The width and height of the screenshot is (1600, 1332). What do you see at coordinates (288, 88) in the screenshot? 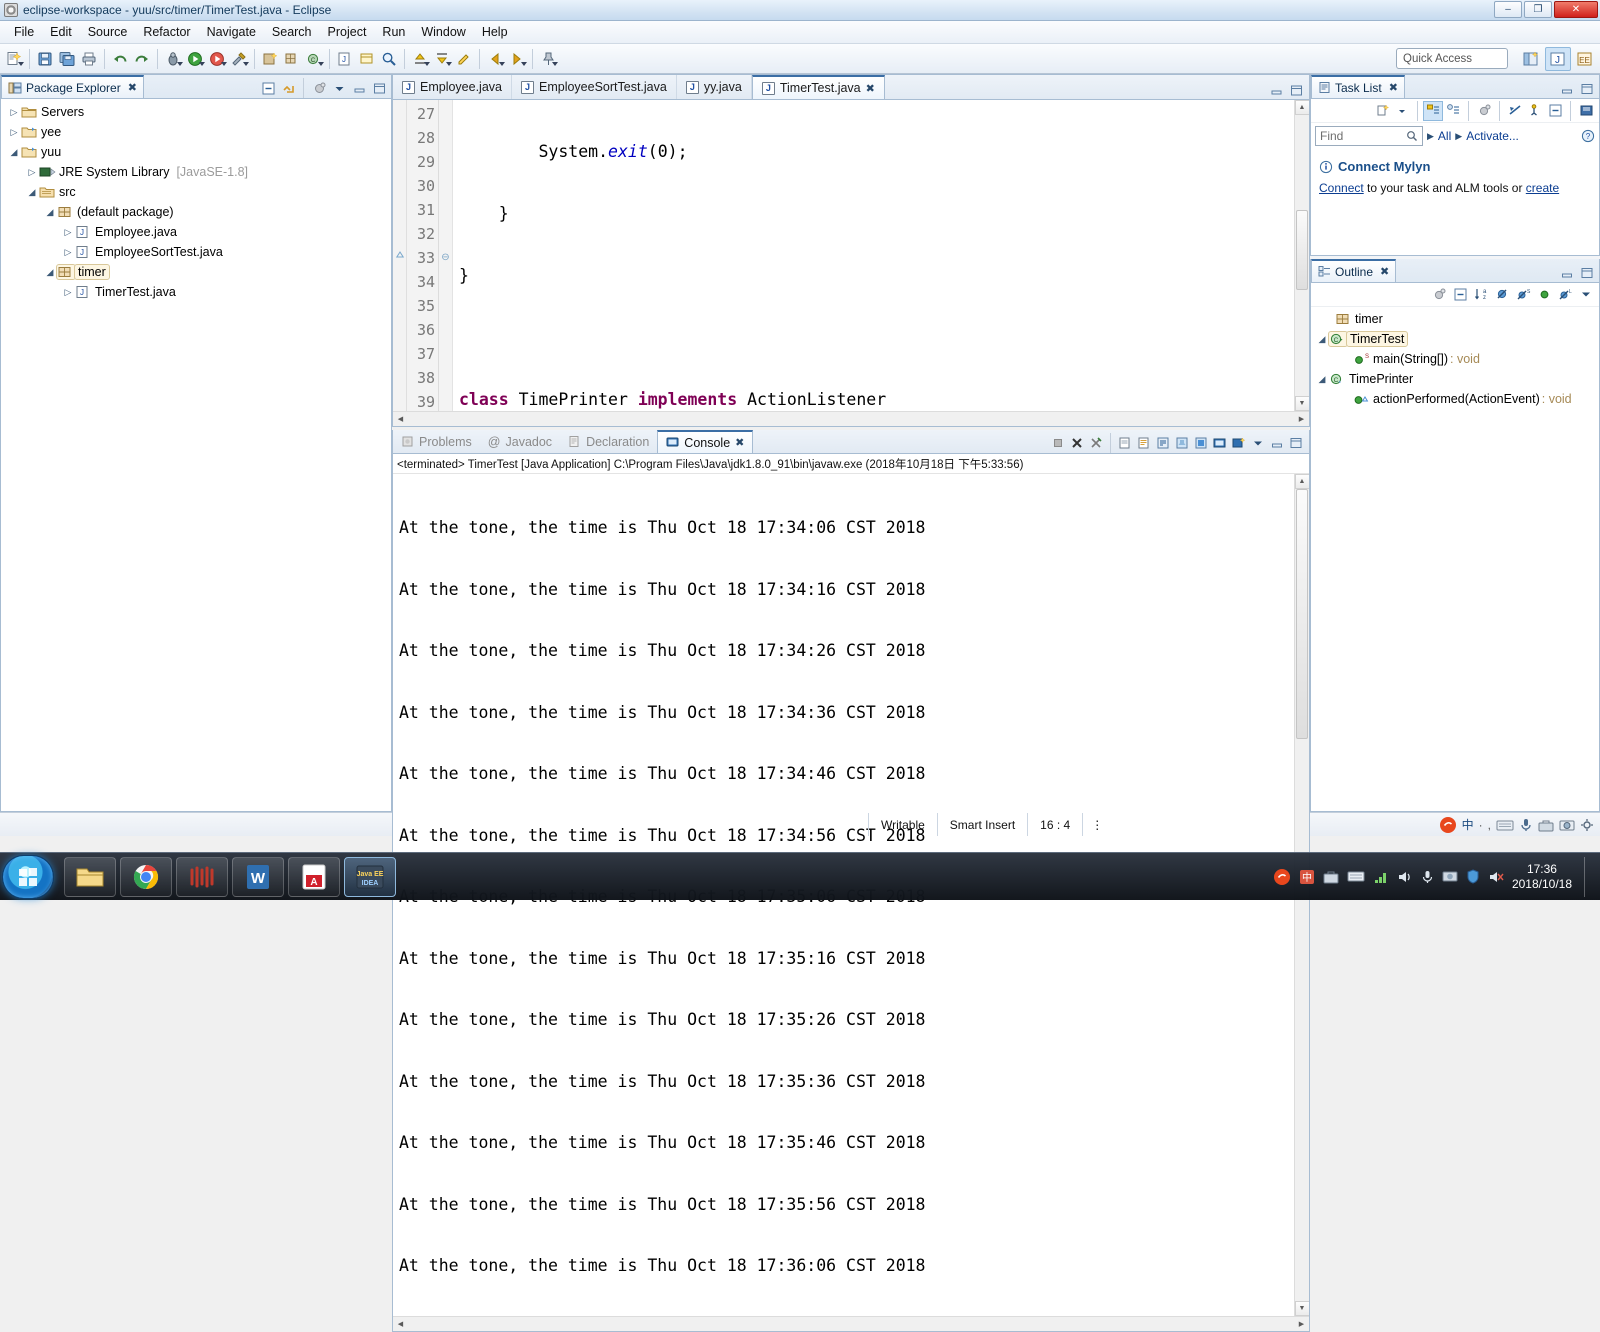
I see `link-with-editor-icon` at bounding box center [288, 88].